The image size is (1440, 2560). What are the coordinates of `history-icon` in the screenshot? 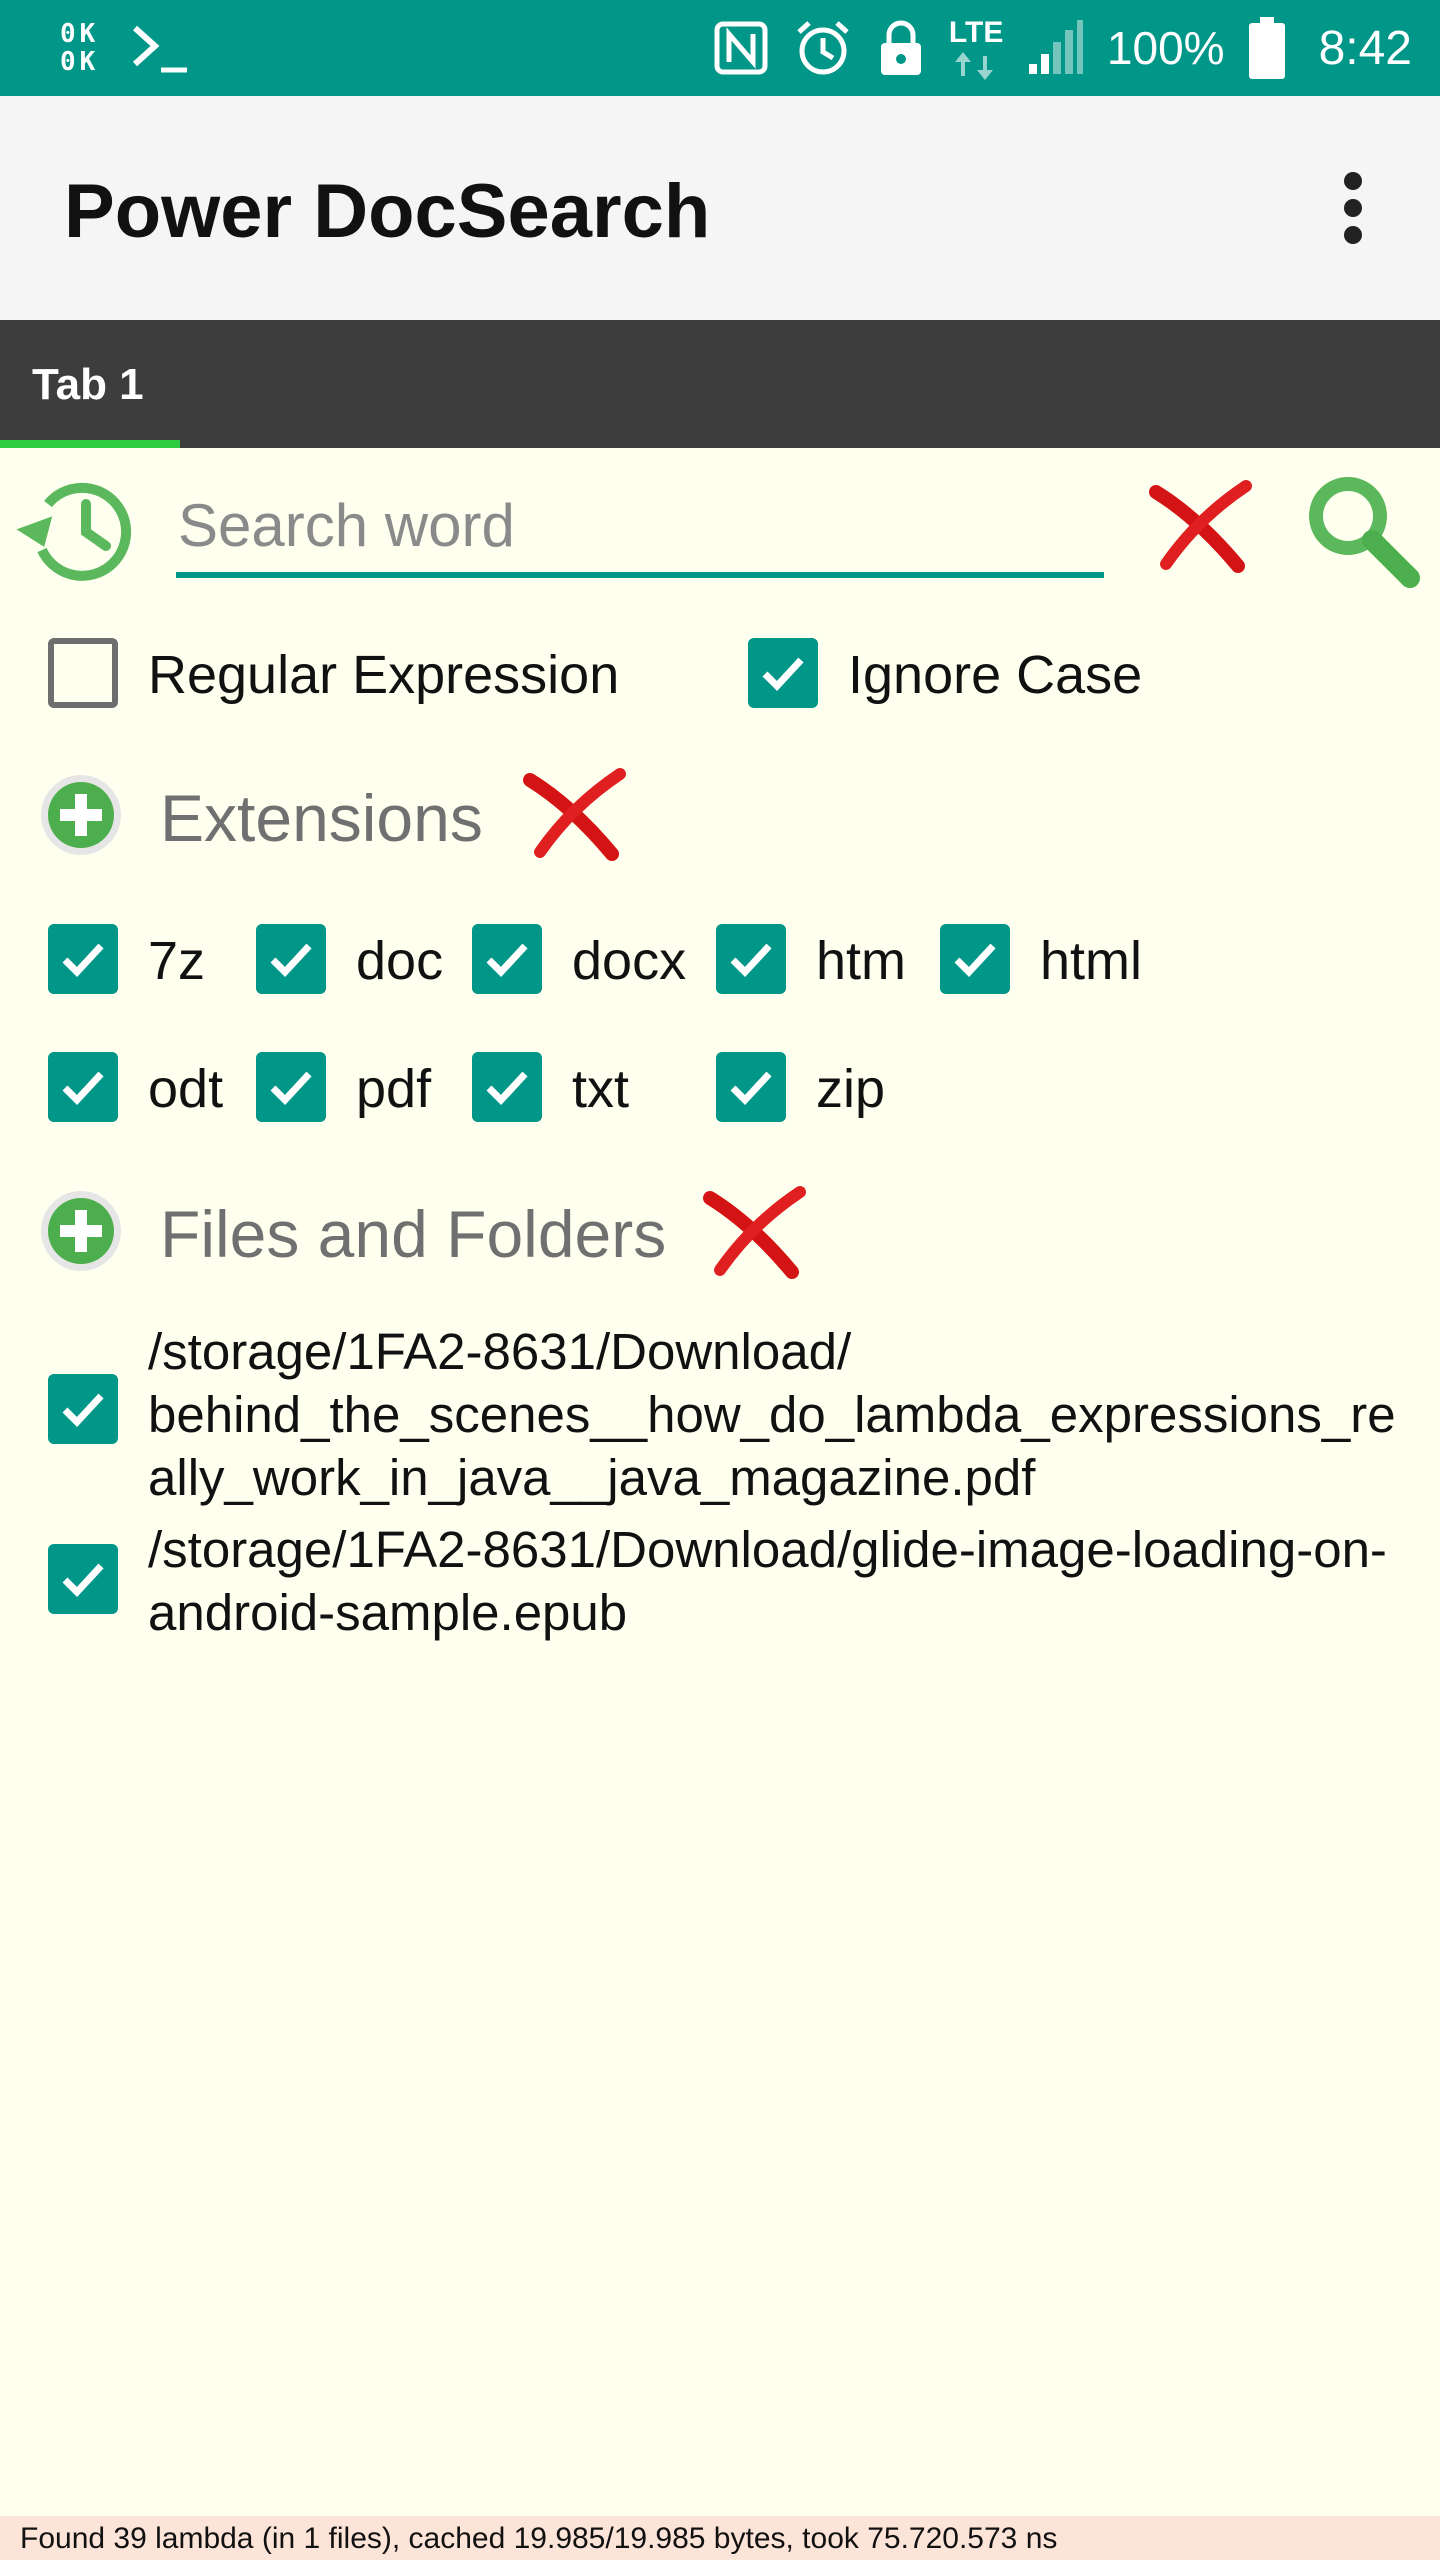 It's located at (79, 530).